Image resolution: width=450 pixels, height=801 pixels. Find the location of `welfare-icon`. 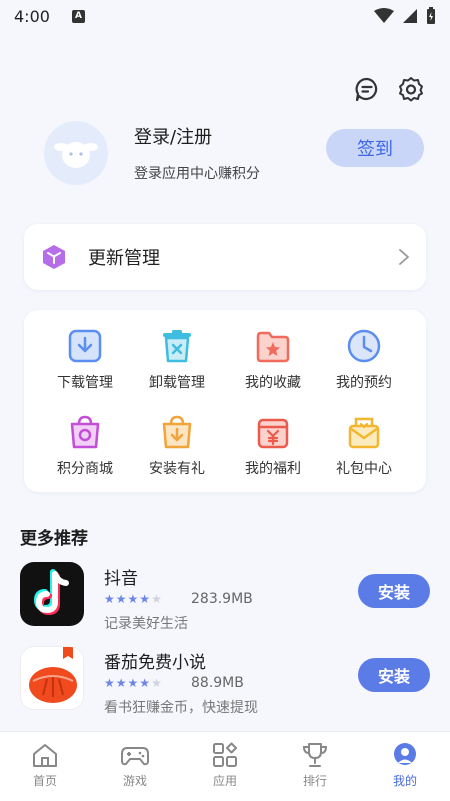

welfare-icon is located at coordinates (273, 432).